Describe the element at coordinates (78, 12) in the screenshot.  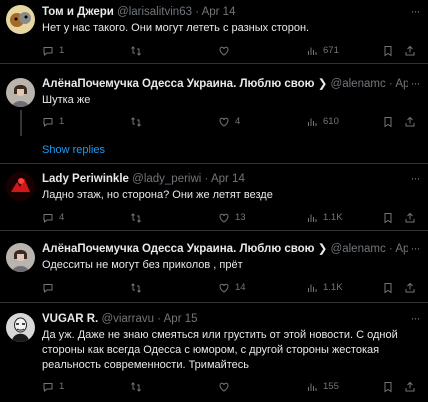
I see `display-name: Том и Джери` at that location.